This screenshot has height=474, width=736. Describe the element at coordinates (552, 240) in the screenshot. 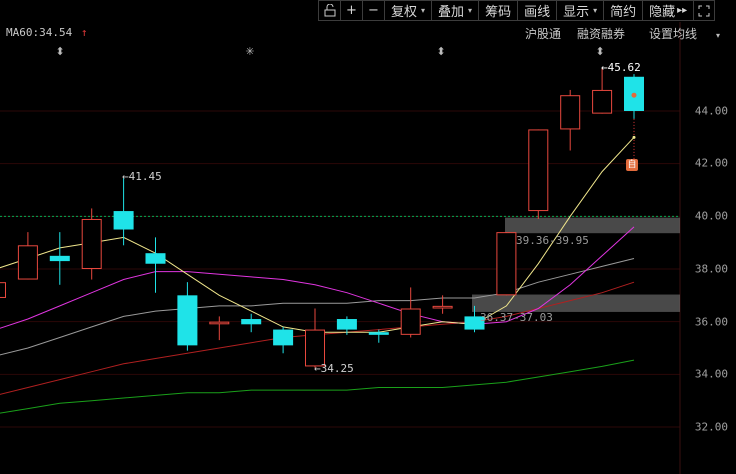

I see `upper-band-label: 39.36-39.95` at that location.